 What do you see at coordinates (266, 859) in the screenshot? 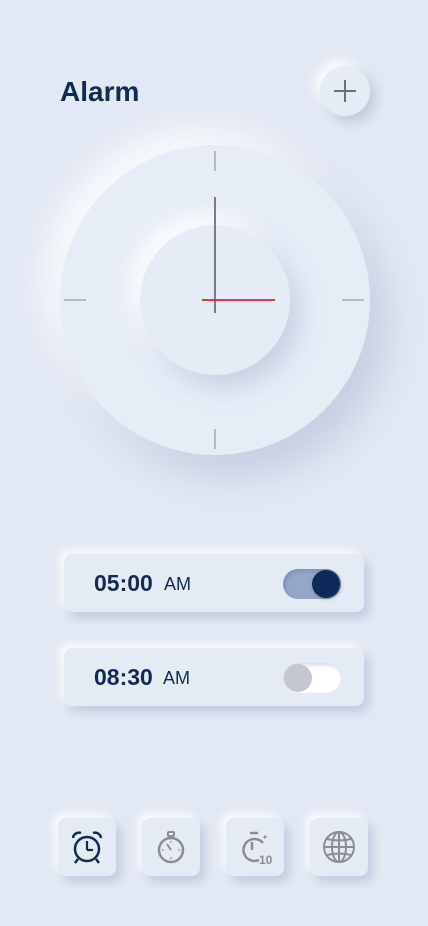
I see `timer-label: 10` at bounding box center [266, 859].